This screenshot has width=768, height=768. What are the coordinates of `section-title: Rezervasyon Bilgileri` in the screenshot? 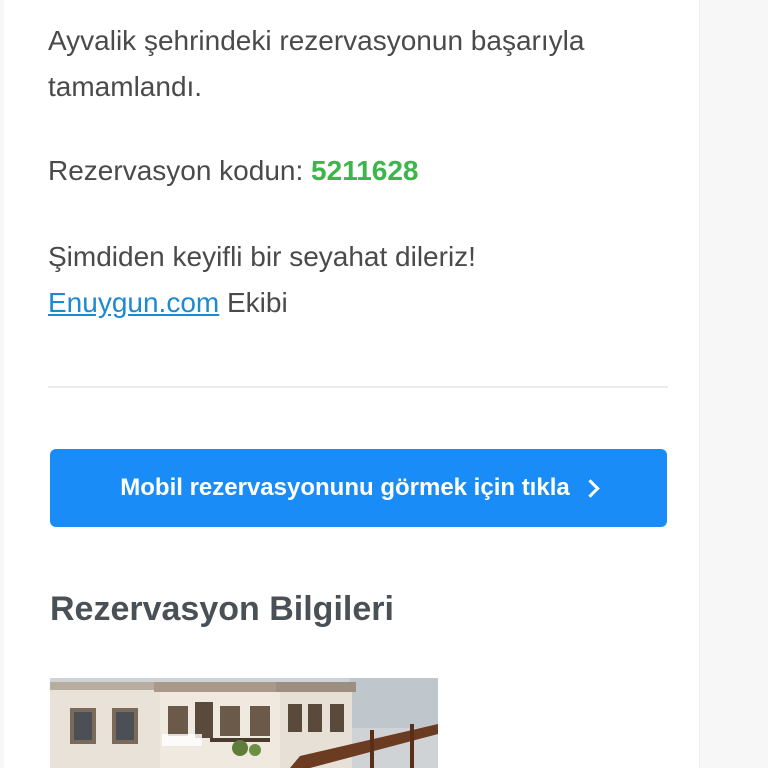 It's located at (222, 609).